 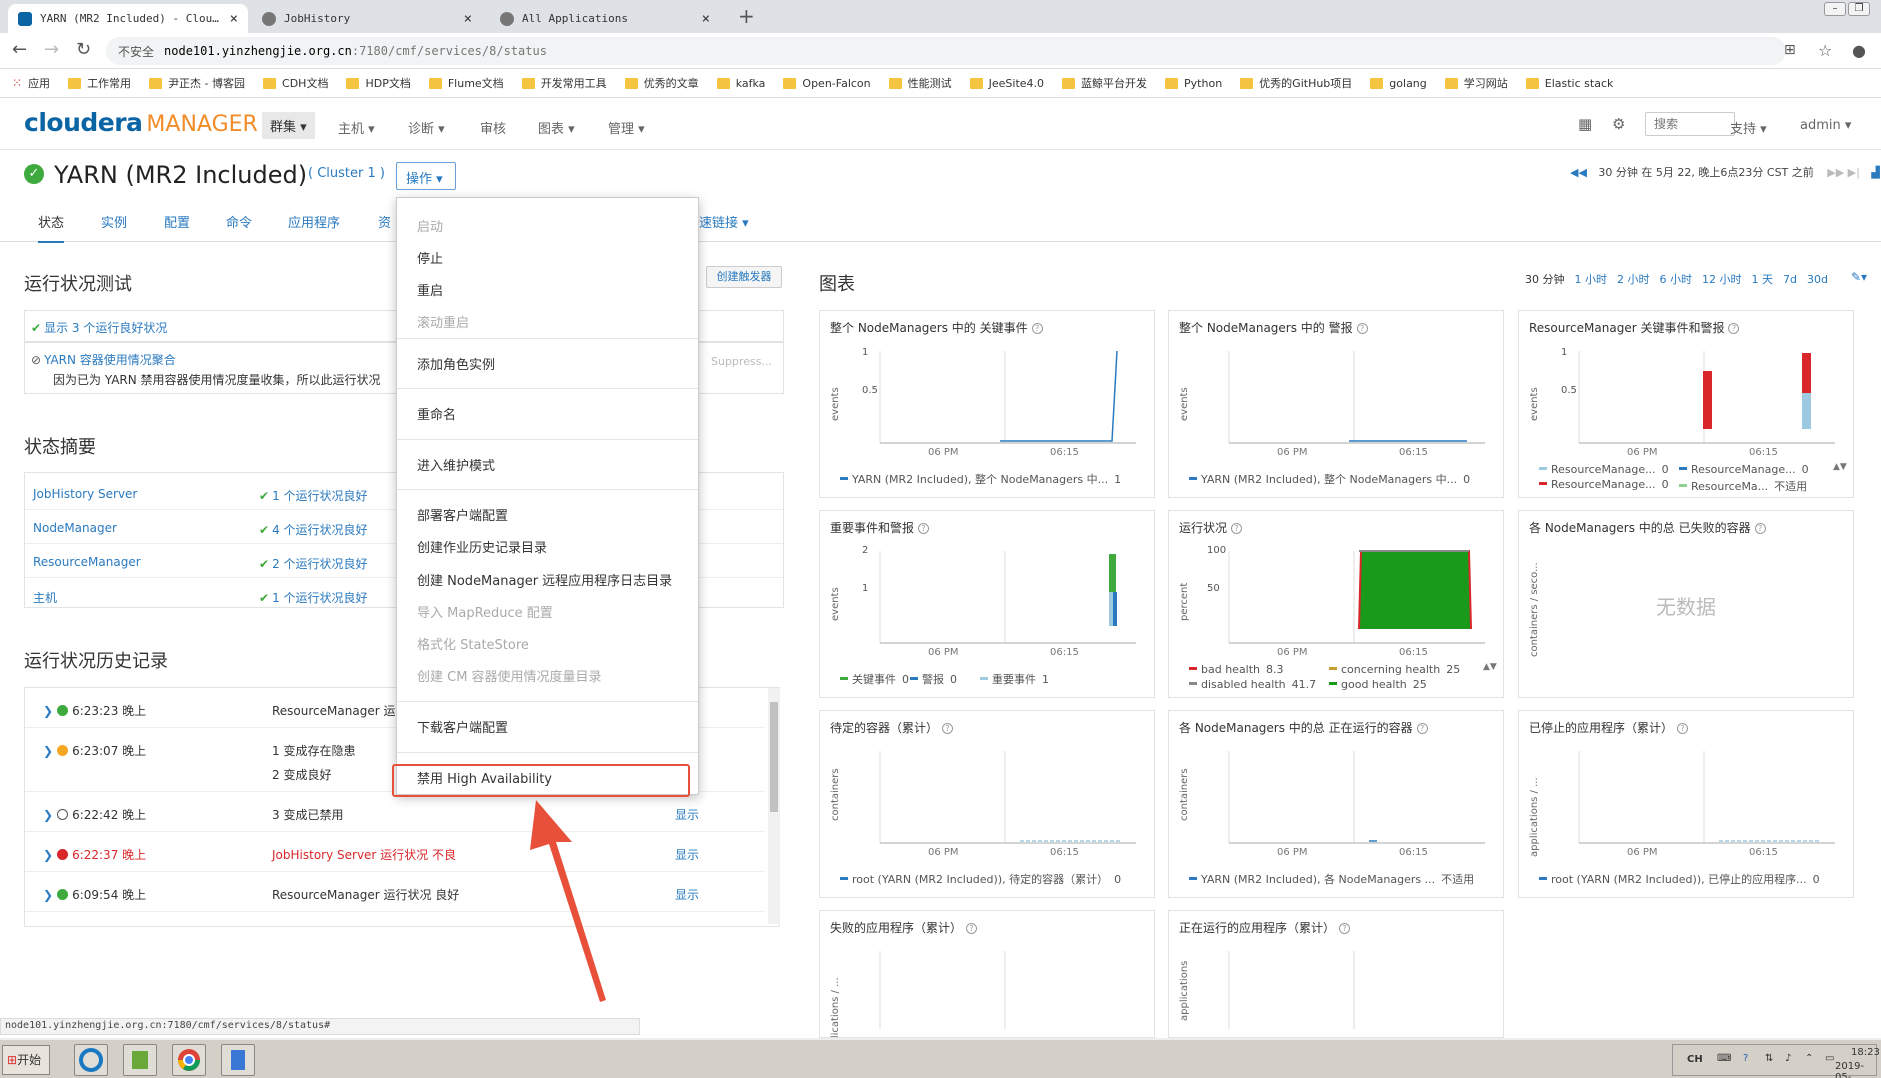 I want to click on time-range-option: 2 小时, so click(x=1633, y=279).